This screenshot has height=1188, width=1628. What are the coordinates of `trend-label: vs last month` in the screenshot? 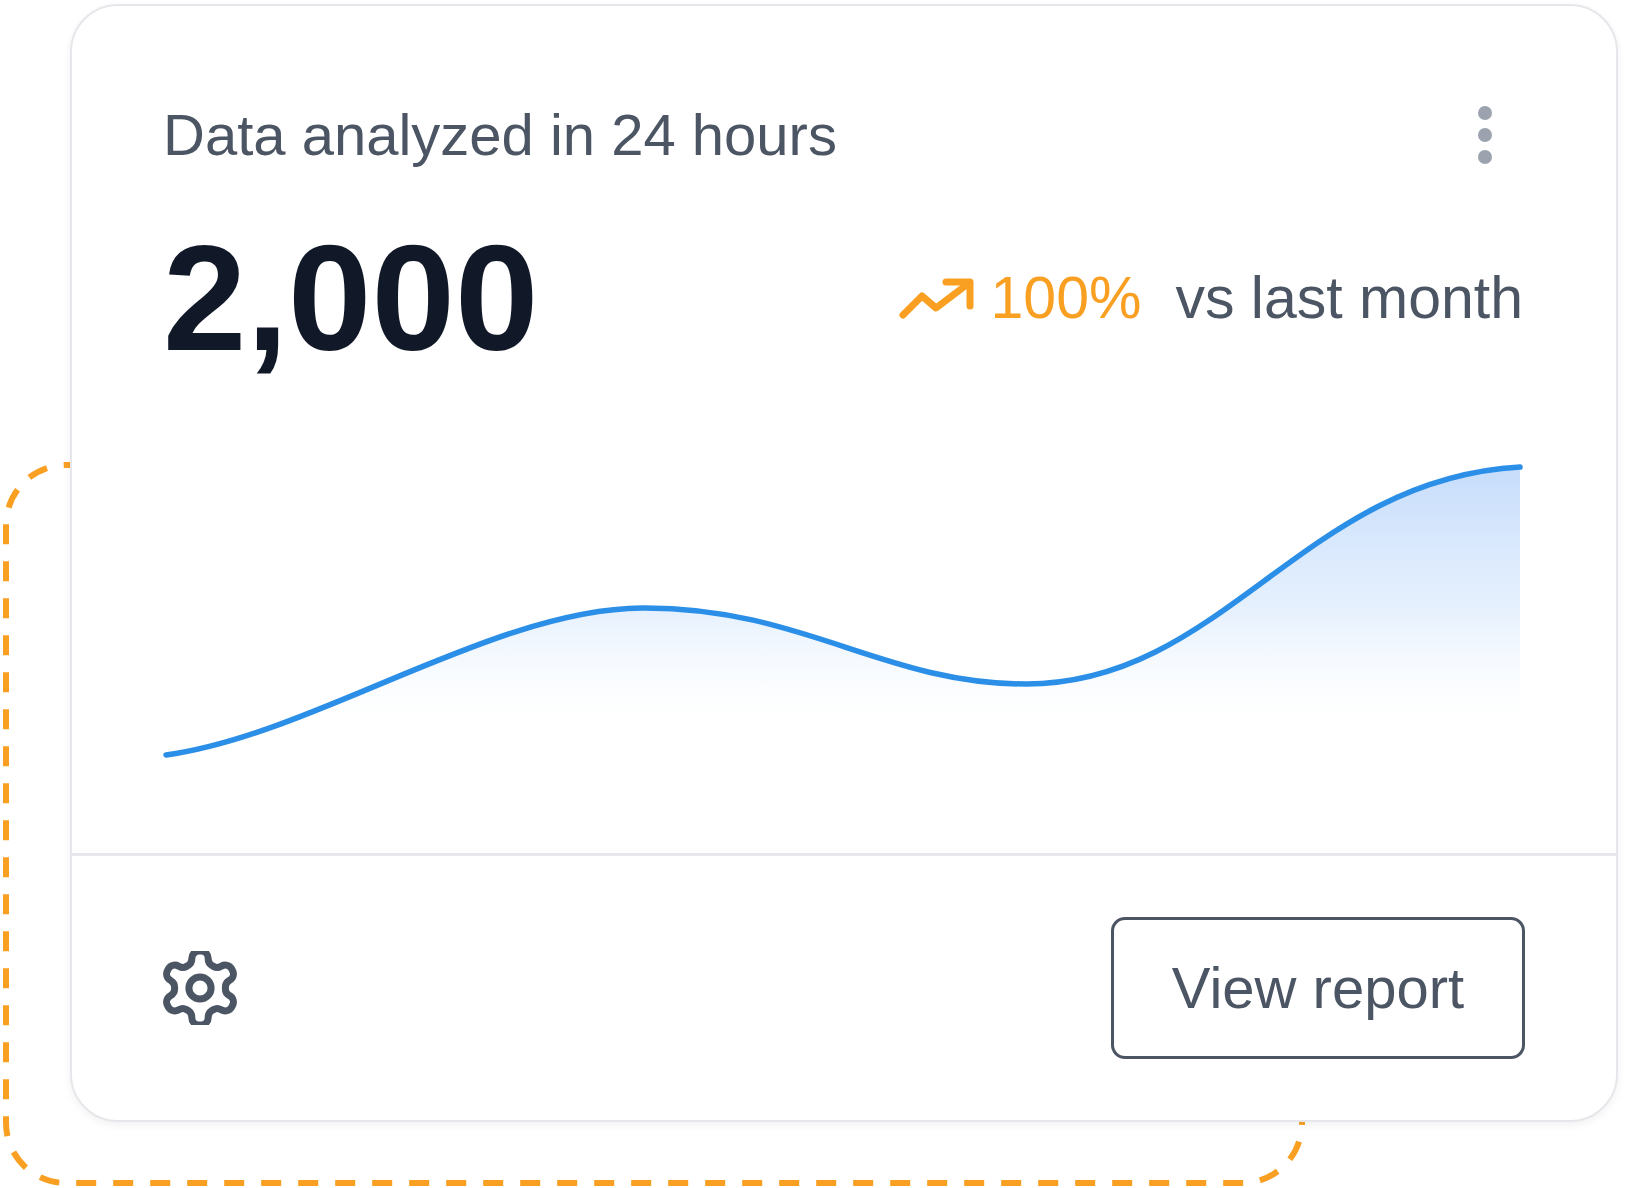 It's located at (1349, 298).